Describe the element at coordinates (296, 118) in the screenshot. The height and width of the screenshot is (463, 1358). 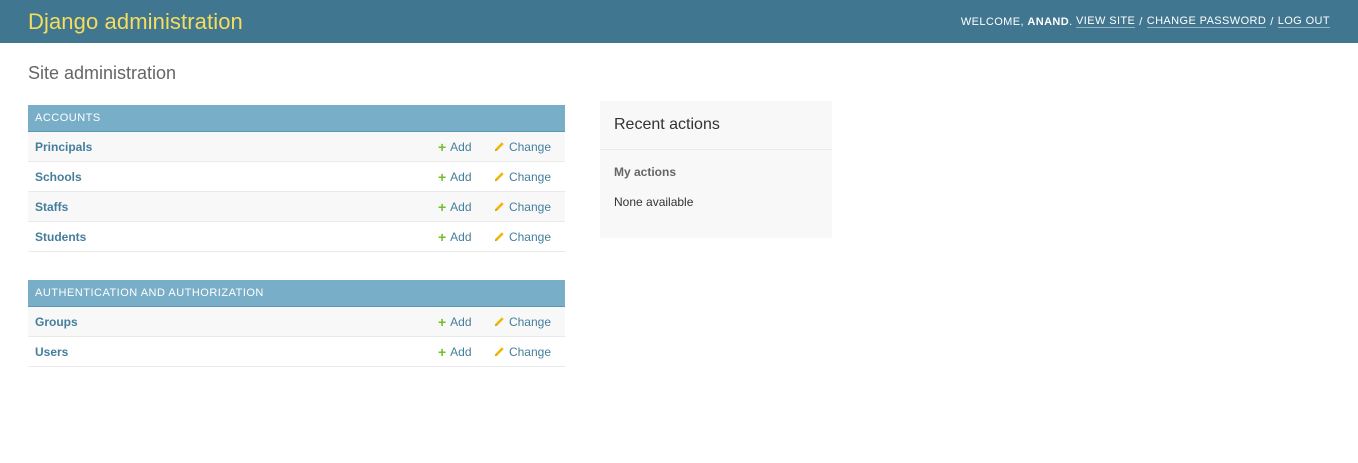
I see `module-caption-accounts: Accounts` at that location.